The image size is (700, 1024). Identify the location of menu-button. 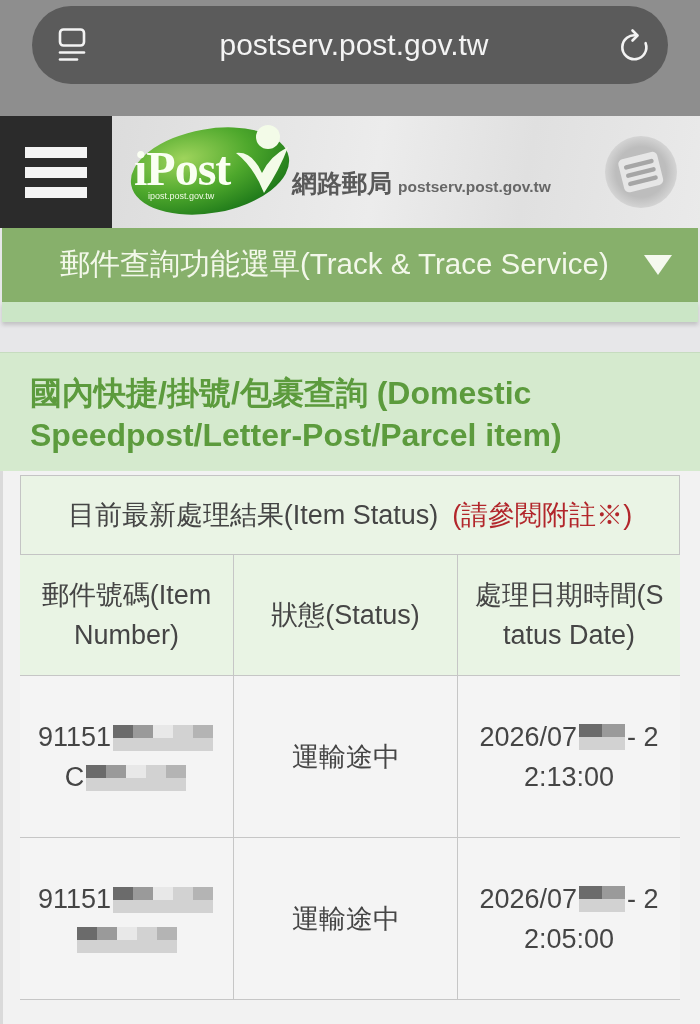
(56, 172).